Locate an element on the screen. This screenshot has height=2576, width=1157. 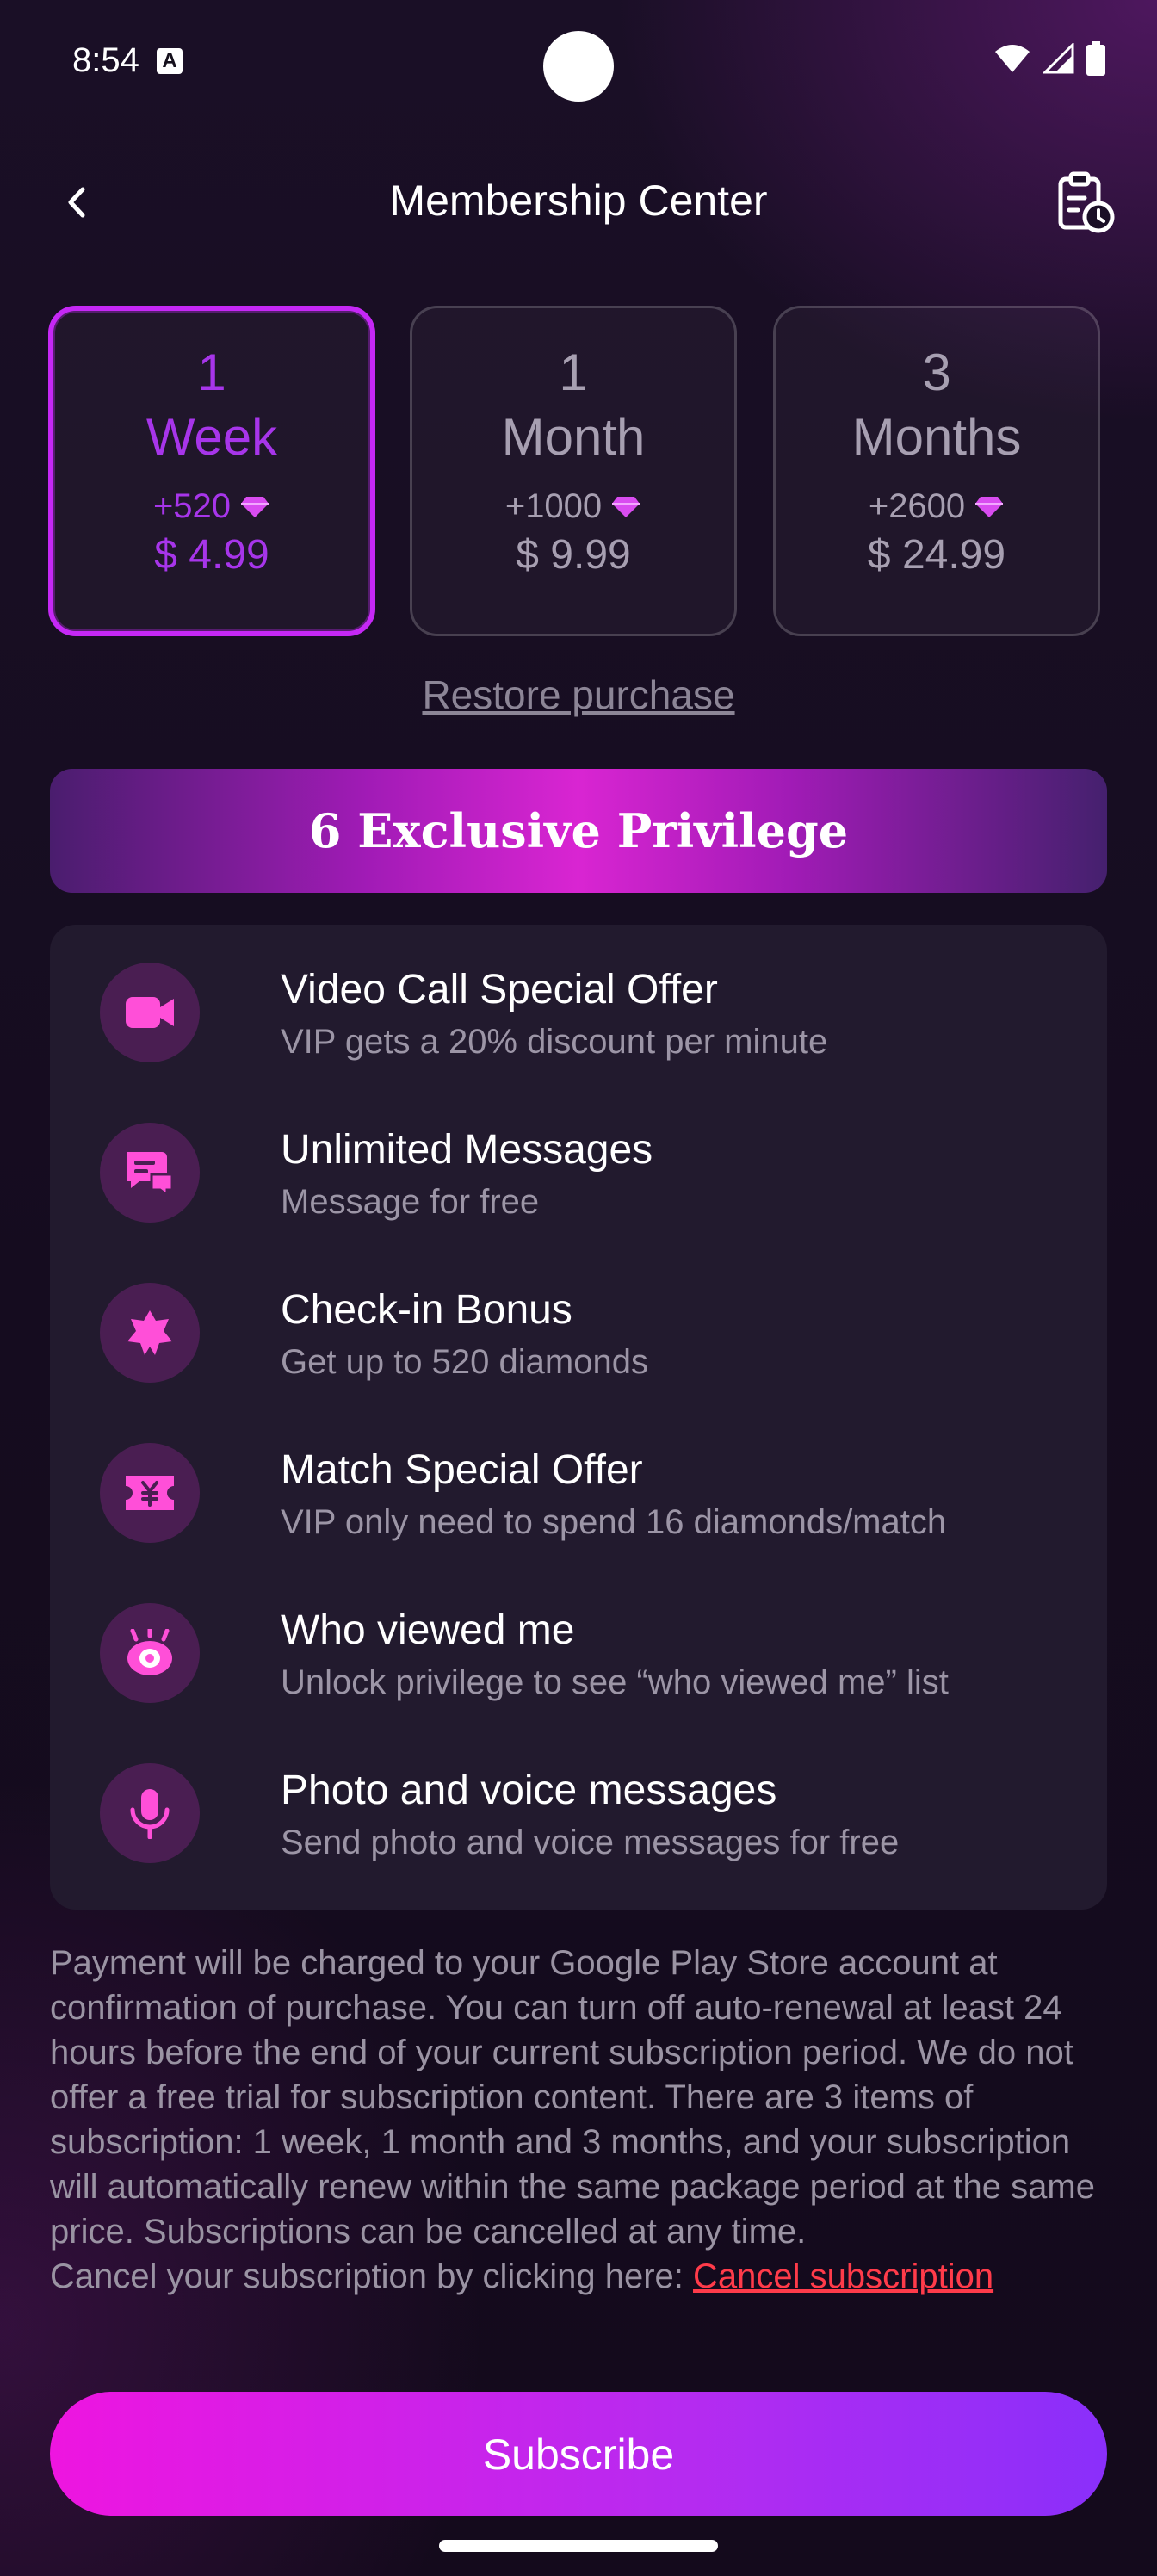
microphone-icon is located at coordinates (150, 1814).